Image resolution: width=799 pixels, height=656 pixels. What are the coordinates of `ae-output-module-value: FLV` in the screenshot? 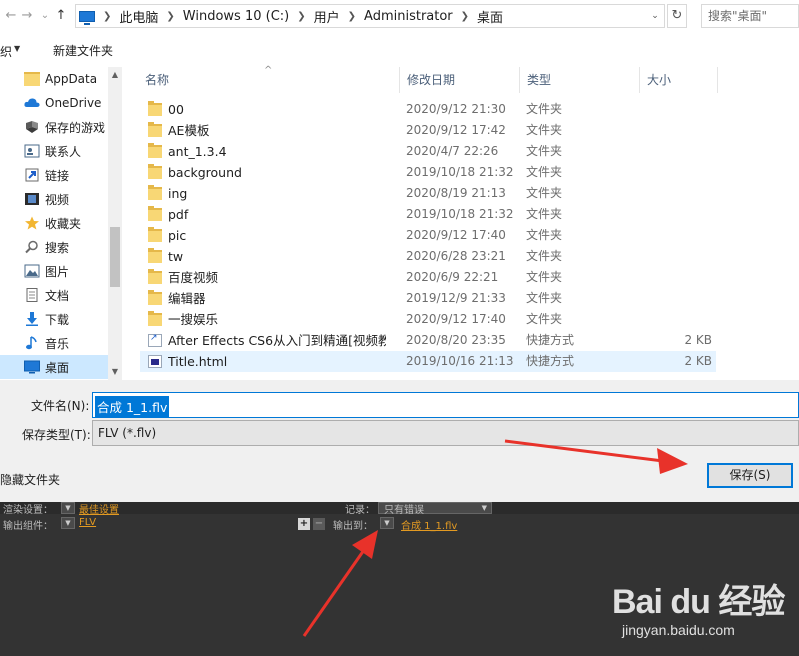 It's located at (87, 522).